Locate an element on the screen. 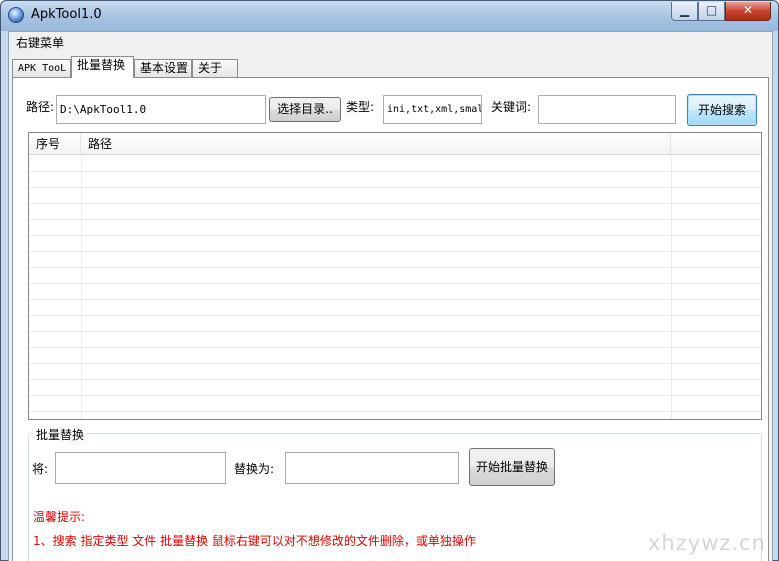 The image size is (779, 561). menu-item-context: 右键菜单 is located at coordinates (40, 42).